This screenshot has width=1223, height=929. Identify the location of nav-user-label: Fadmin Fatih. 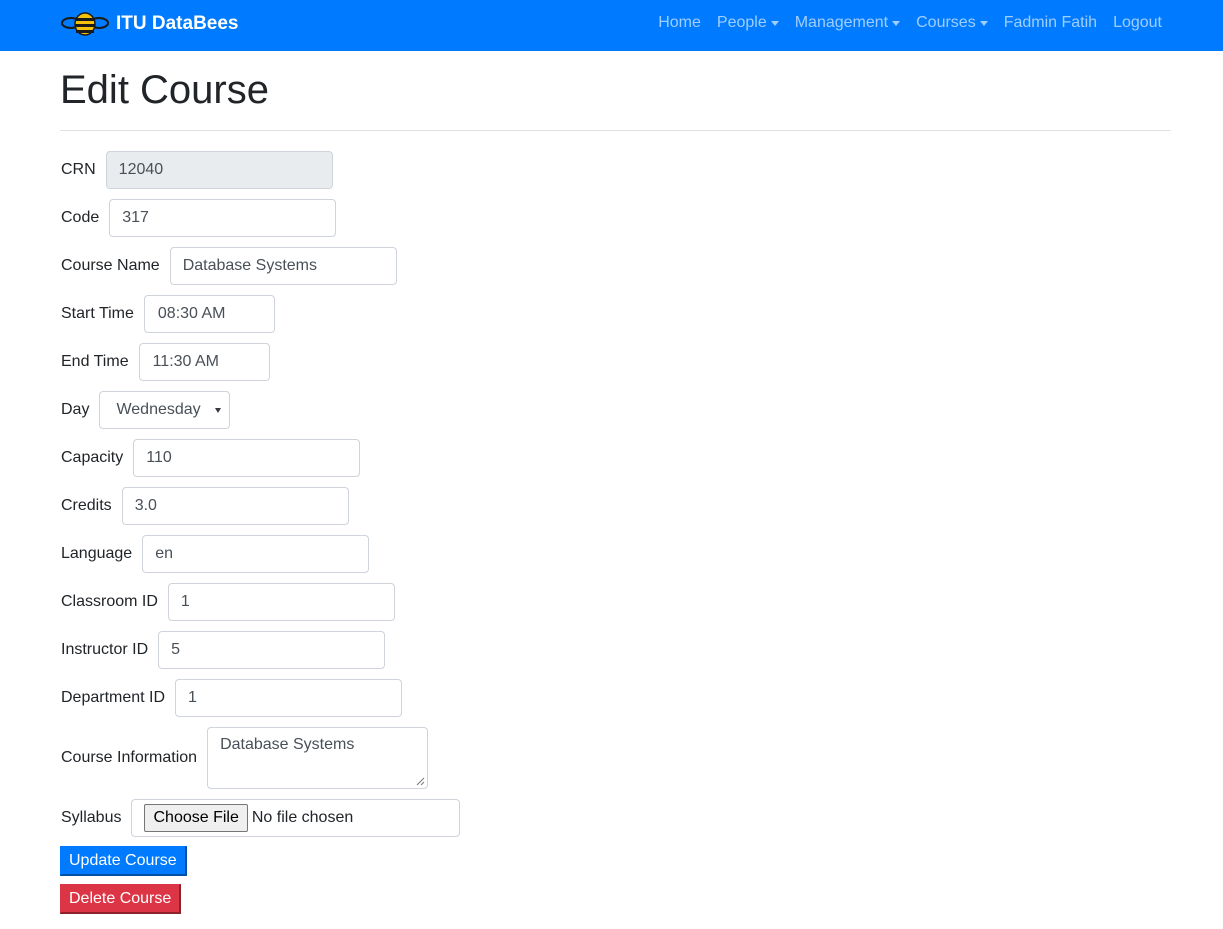
(1050, 22).